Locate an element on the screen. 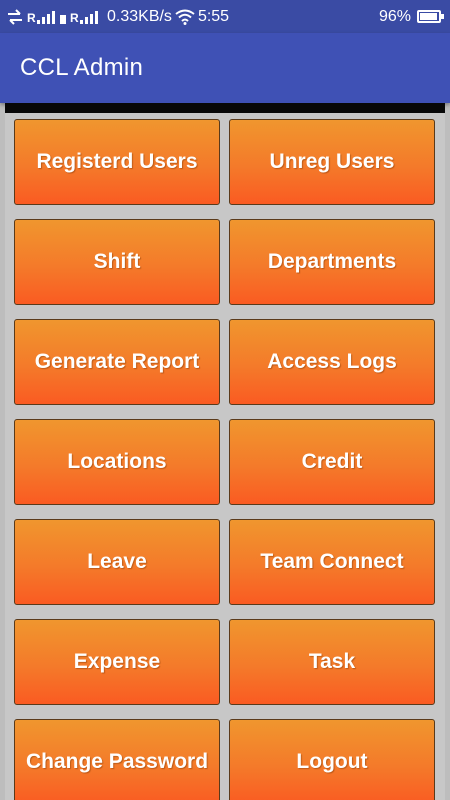 Image resolution: width=450 pixels, height=800 pixels. wifi-icon is located at coordinates (185, 17).